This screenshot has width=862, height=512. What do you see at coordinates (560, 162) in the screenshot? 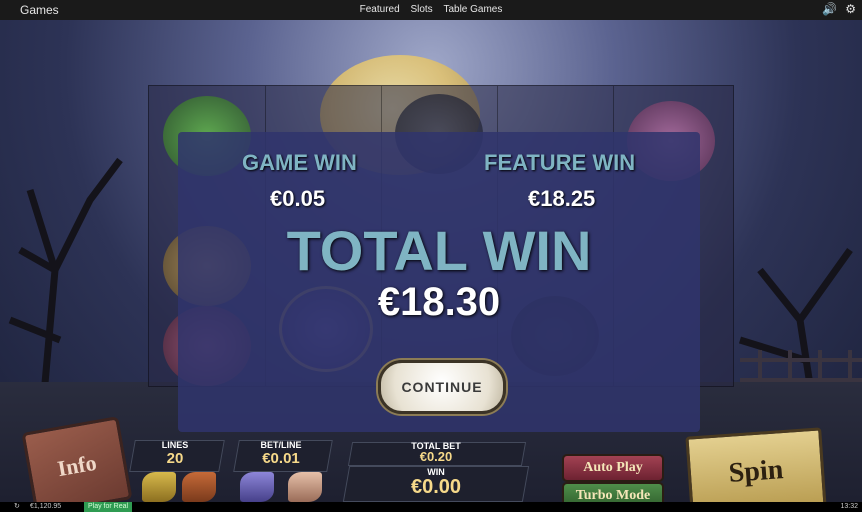
I see `feature-win-label: FEATURE WIN` at bounding box center [560, 162].